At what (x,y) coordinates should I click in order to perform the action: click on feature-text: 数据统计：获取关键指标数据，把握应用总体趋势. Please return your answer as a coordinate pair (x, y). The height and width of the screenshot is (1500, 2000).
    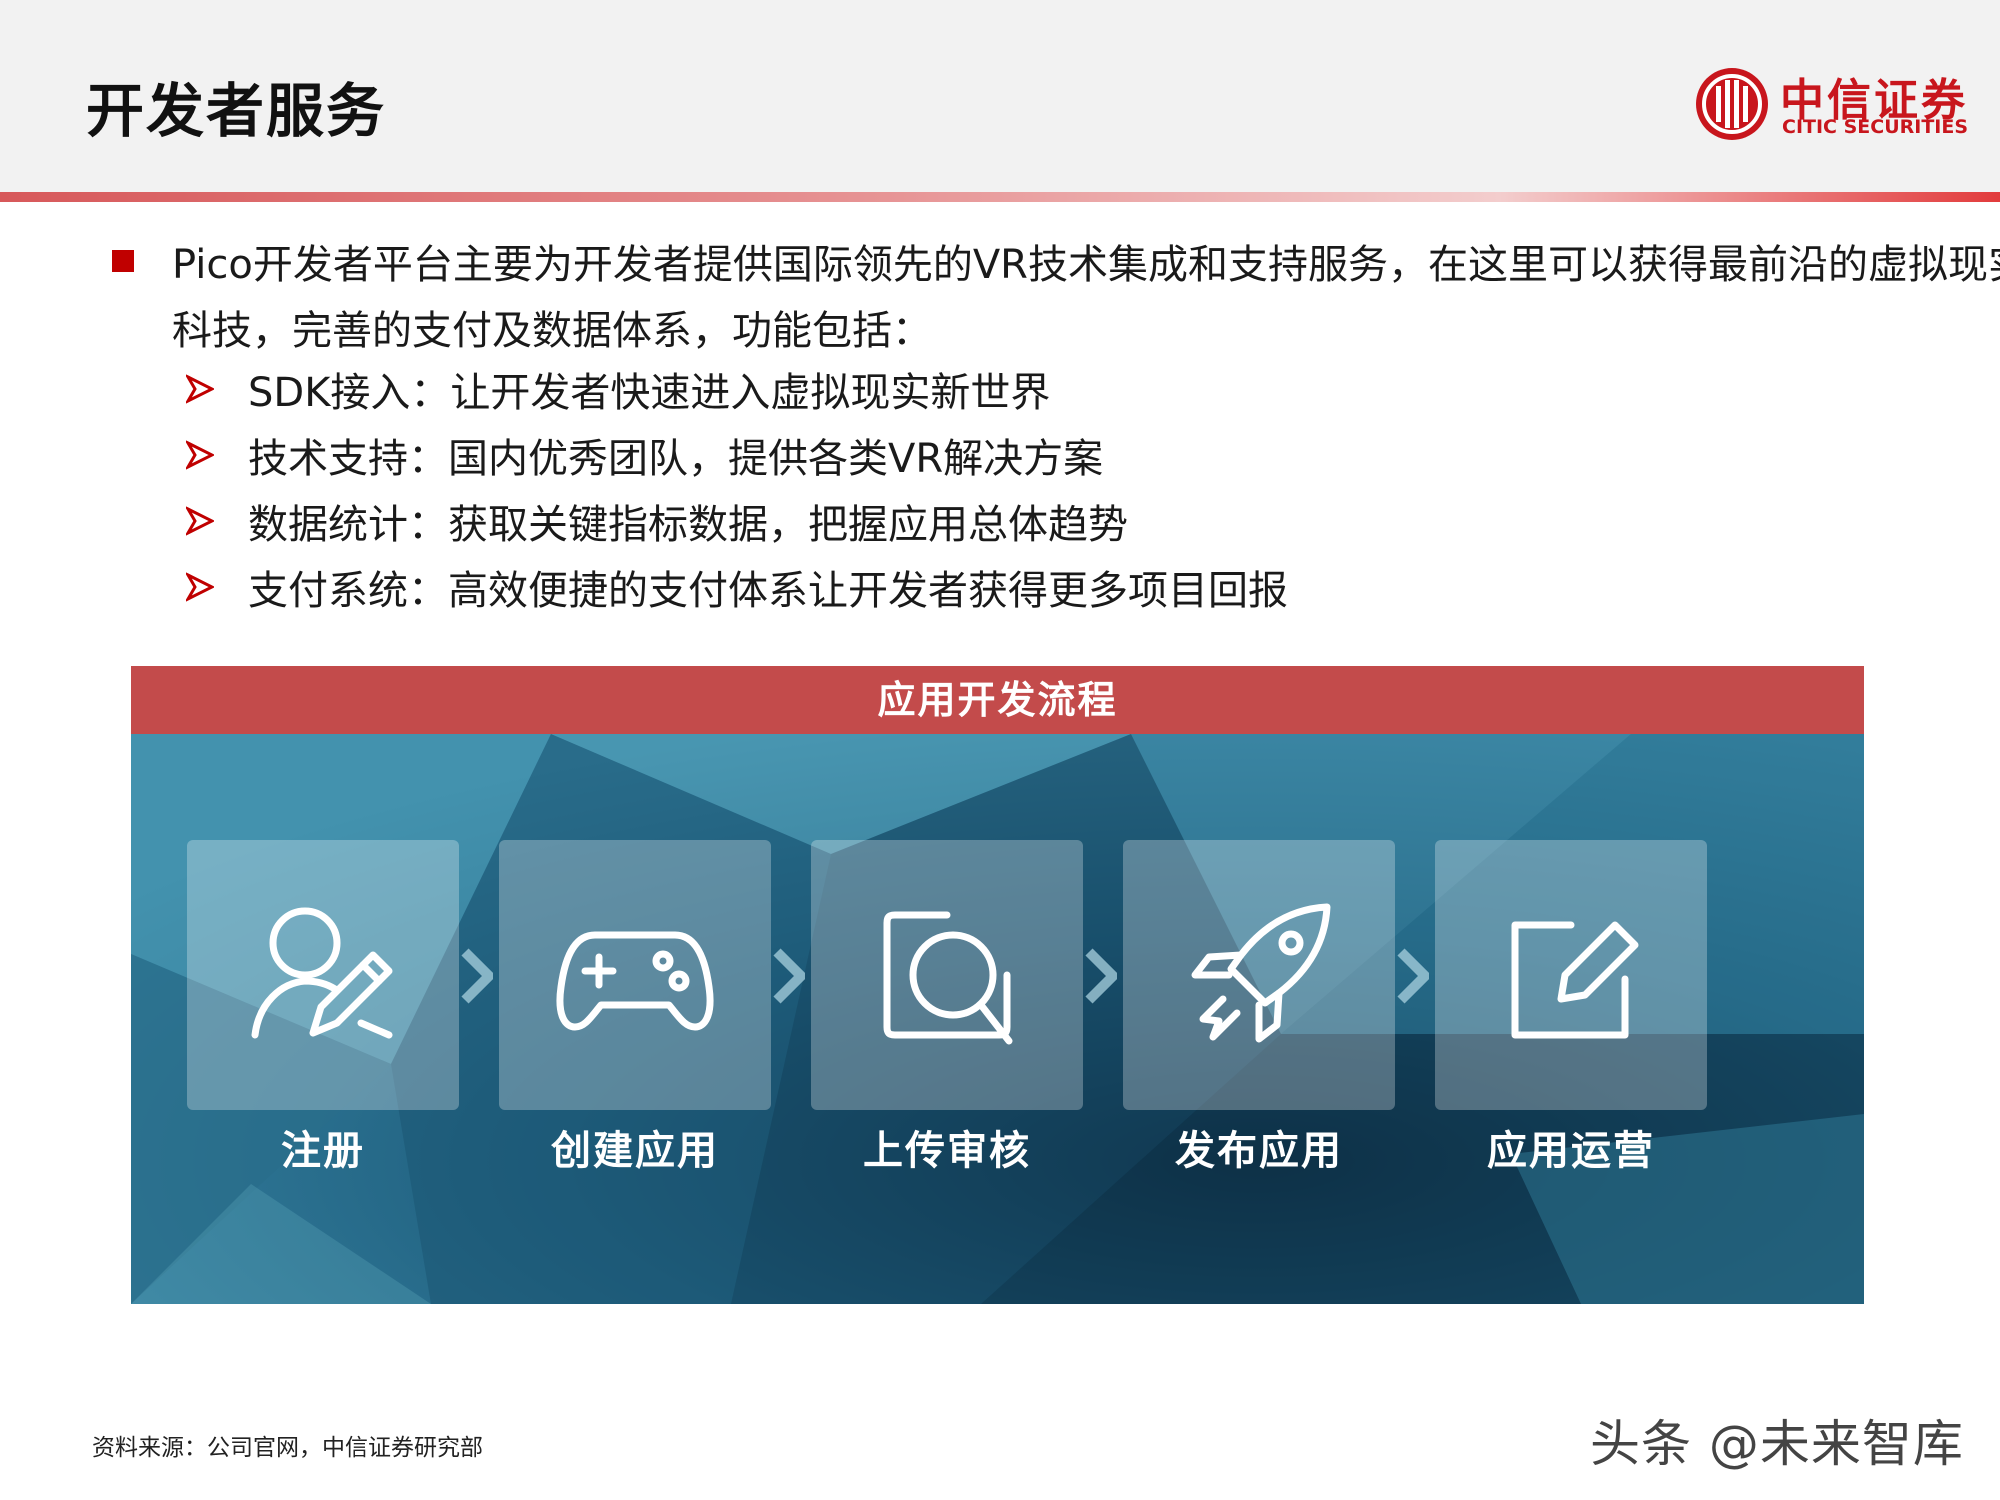
    Looking at the image, I should click on (688, 525).